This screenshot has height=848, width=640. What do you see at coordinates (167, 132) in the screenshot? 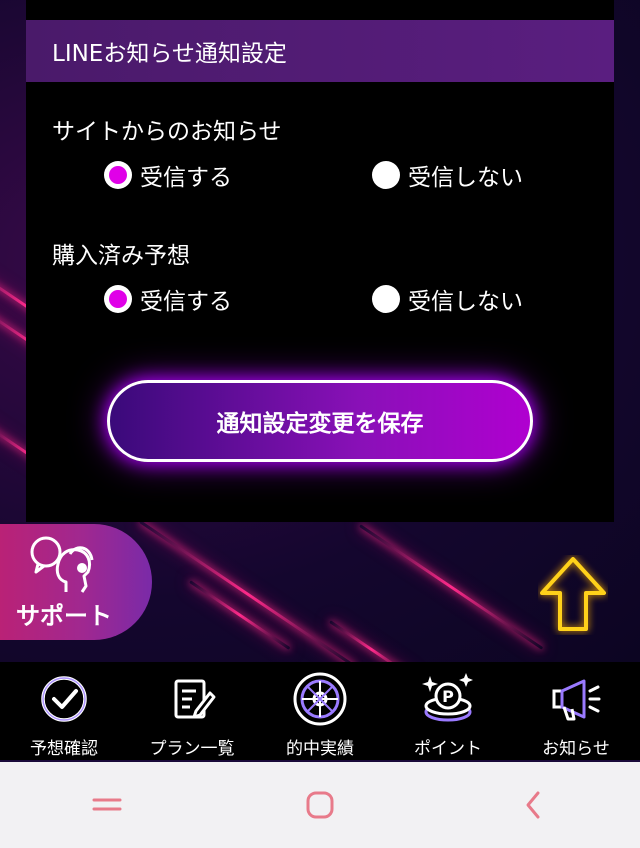
I see `group-title-site-notice: サイトからのお知らせ` at bounding box center [167, 132].